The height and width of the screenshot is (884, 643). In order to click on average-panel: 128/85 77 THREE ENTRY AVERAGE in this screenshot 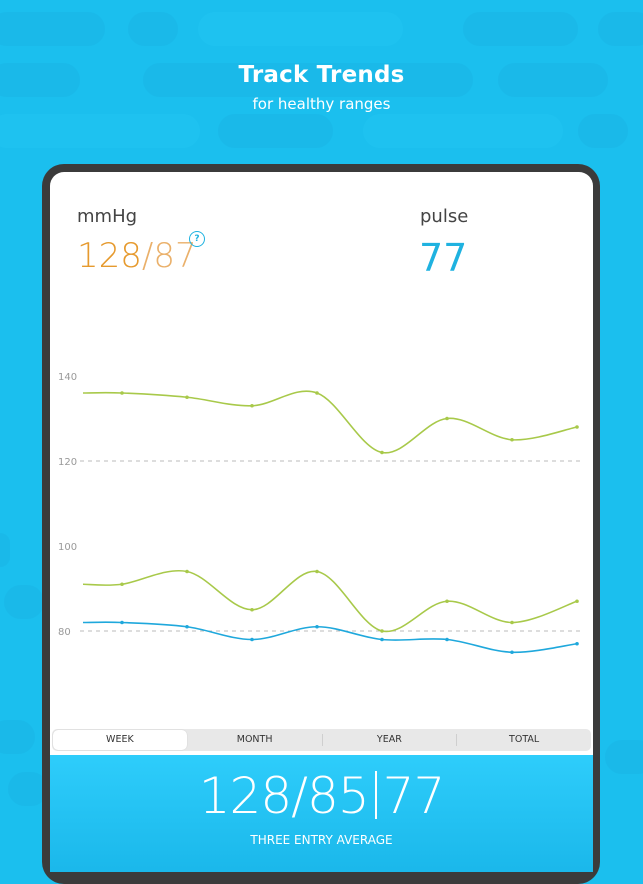, I will do `click(321, 813)`.